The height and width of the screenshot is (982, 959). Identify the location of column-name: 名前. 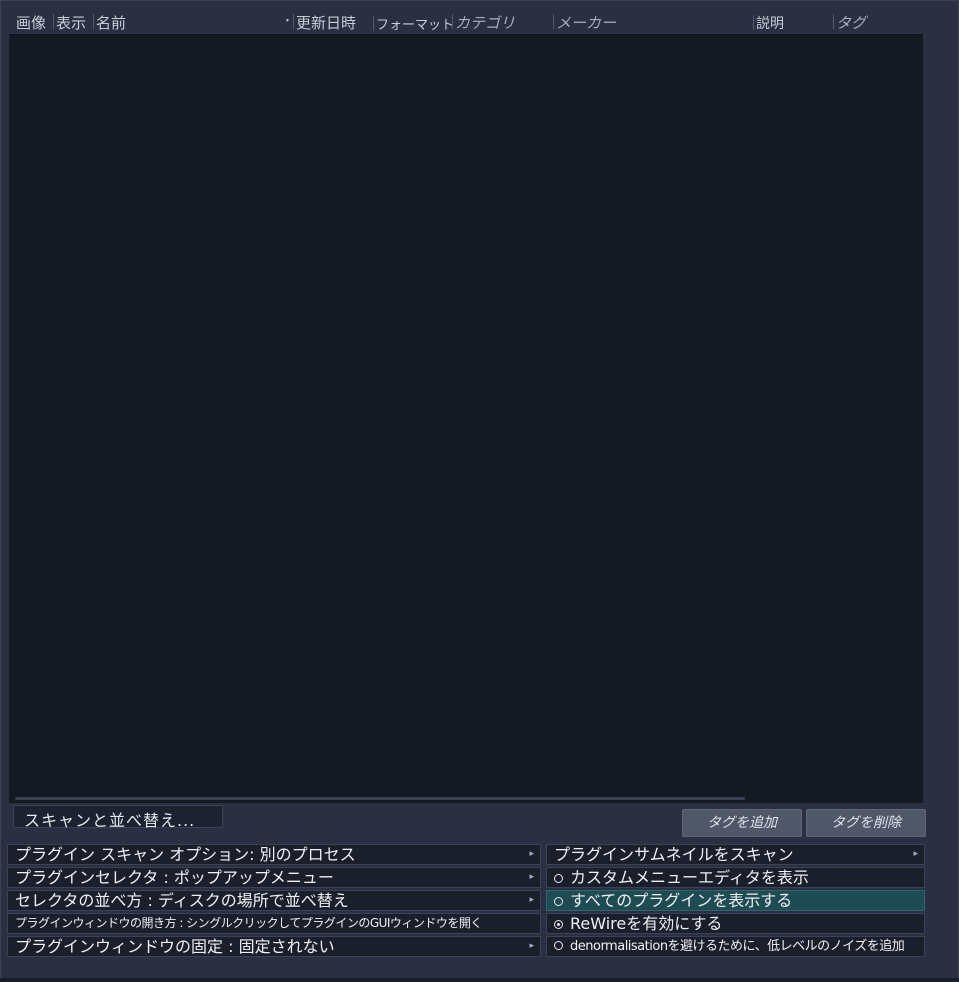
(109, 22).